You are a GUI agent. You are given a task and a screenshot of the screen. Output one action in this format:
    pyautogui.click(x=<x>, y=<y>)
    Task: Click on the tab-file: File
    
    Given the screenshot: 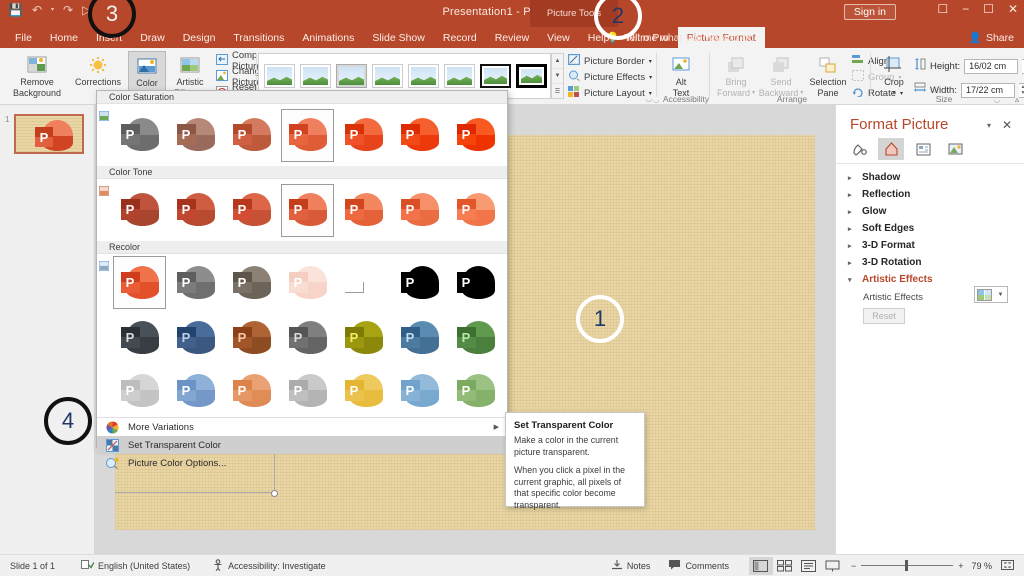 What is the action you would take?
    pyautogui.click(x=23, y=37)
    